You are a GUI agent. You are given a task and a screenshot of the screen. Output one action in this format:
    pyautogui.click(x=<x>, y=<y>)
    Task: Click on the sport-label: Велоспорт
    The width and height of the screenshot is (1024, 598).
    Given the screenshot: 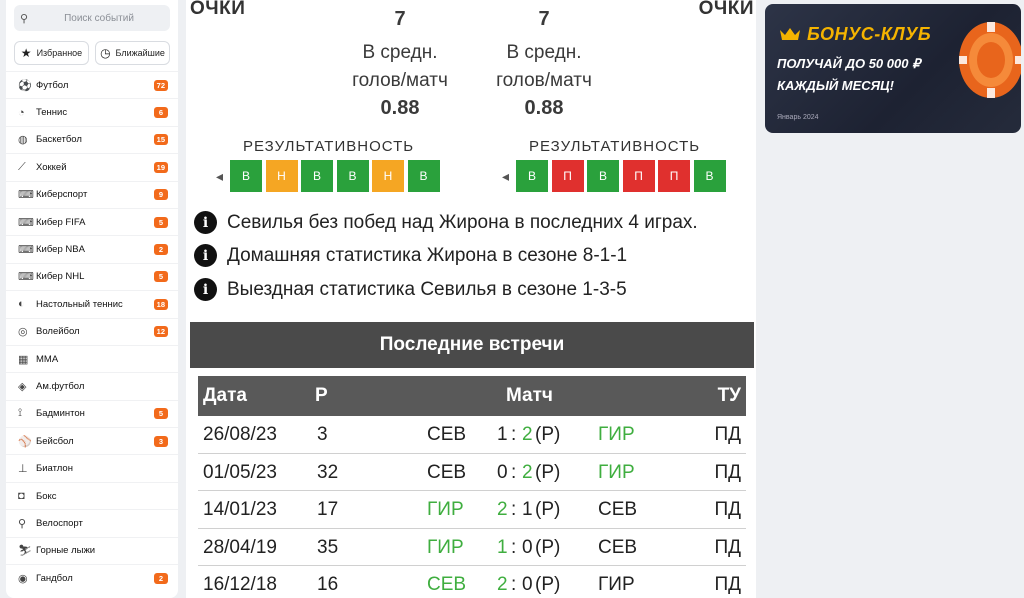 What is the action you would take?
    pyautogui.click(x=59, y=523)
    